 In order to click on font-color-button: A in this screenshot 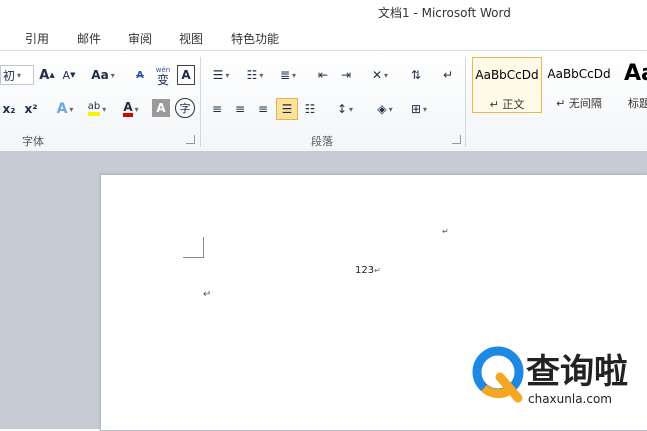, I will do `click(131, 109)`.